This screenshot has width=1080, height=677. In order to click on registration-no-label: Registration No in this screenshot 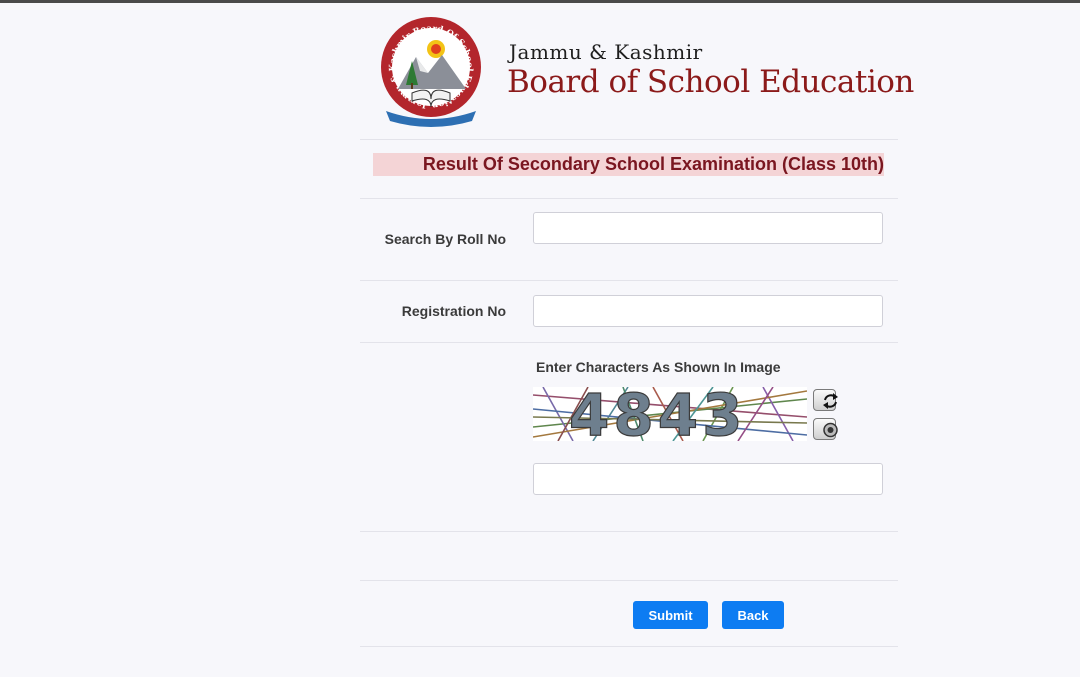, I will do `click(453, 311)`.